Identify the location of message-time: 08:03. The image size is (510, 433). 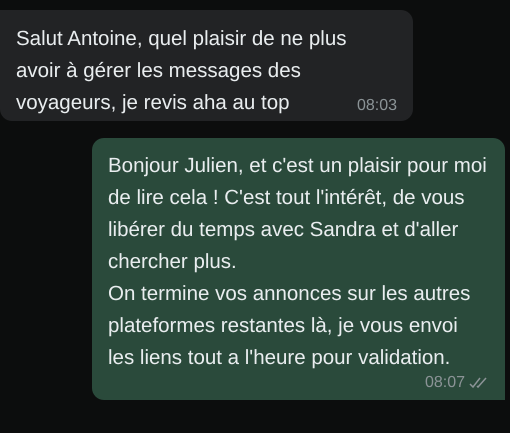
(376, 106).